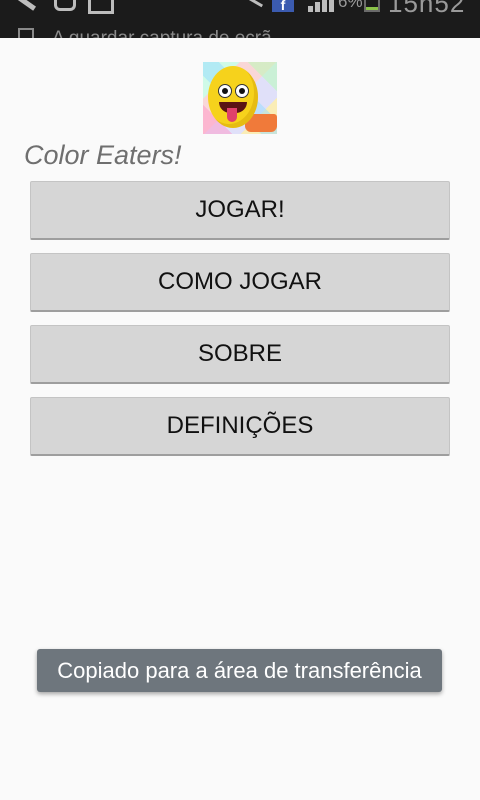 Image resolution: width=480 pixels, height=800 pixels. Describe the element at coordinates (100, 7) in the screenshot. I see `image-icon` at that location.